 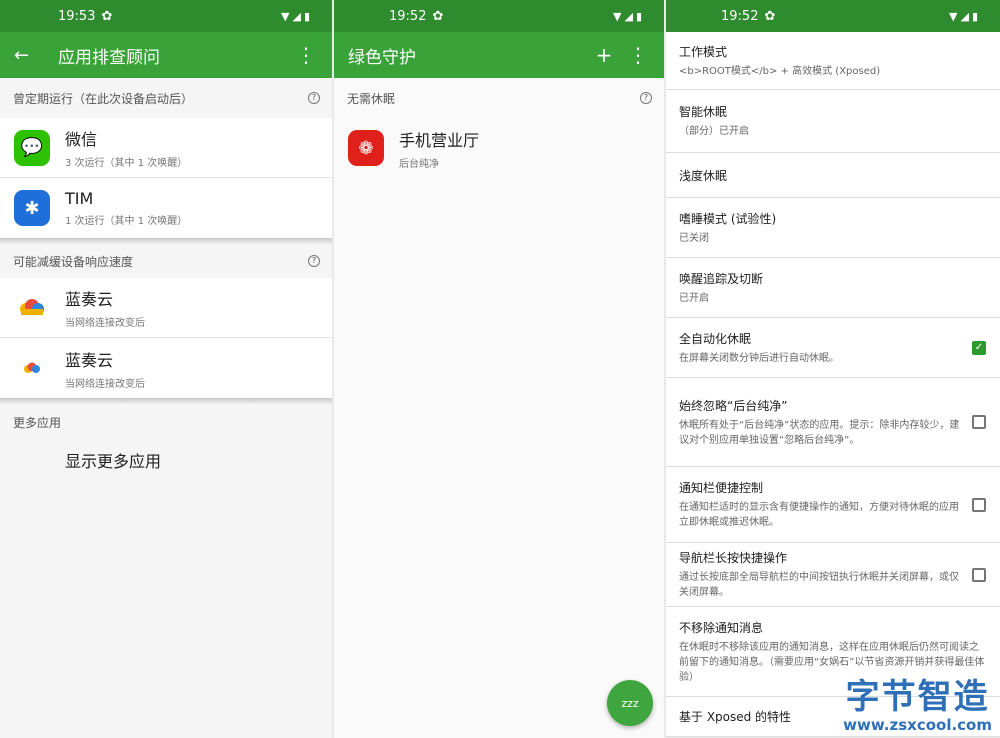 What do you see at coordinates (382, 57) in the screenshot?
I see `page-title: 绿色守护` at bounding box center [382, 57].